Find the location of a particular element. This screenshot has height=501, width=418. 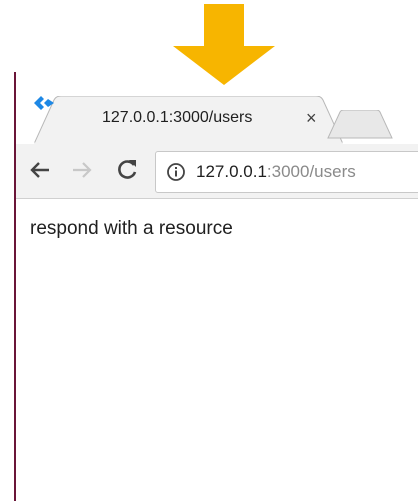

tab-strip: 127.0.0.1:3000/users × is located at coordinates (217, 120).